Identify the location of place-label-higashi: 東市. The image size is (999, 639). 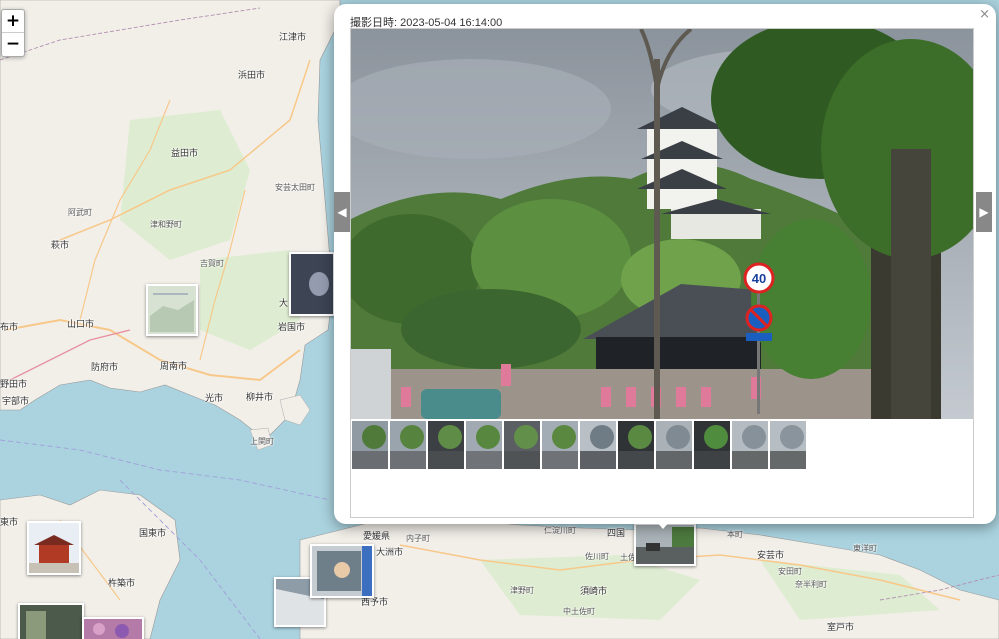
(9, 523).